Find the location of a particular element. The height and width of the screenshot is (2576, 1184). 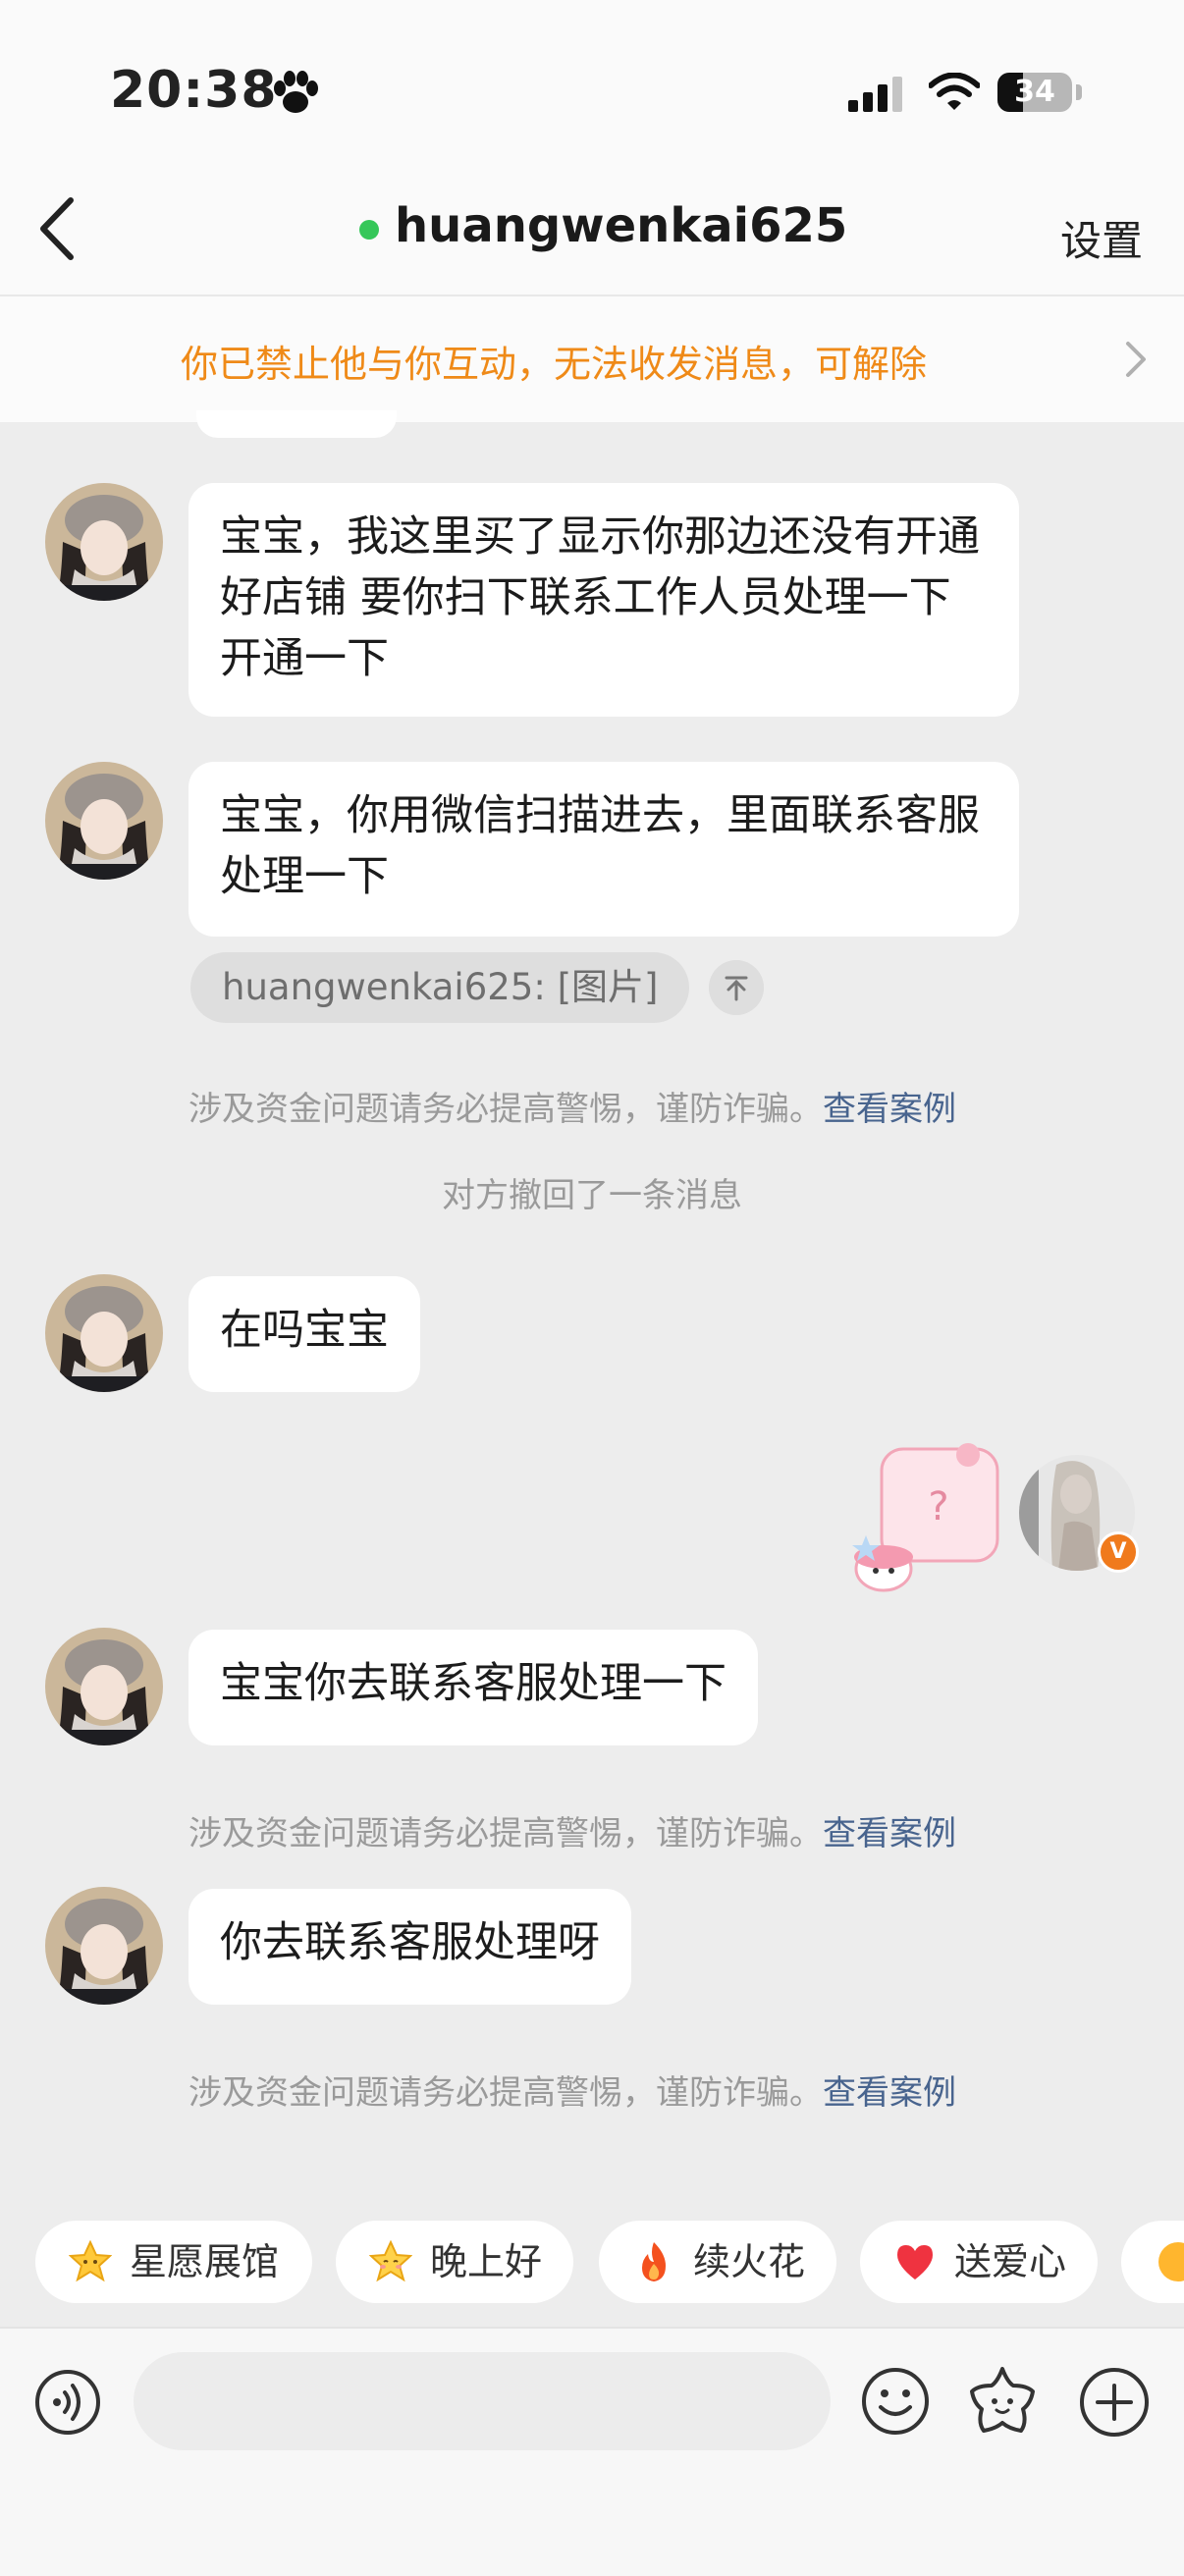

chat-title: huangwenkai625 is located at coordinates (621, 225).